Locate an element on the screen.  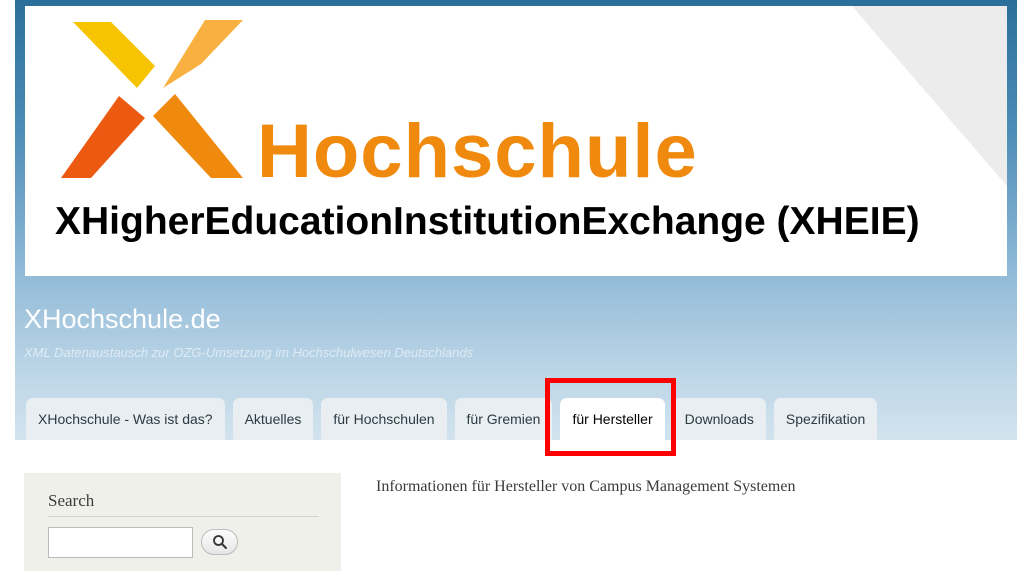
search-icon is located at coordinates (219, 542).